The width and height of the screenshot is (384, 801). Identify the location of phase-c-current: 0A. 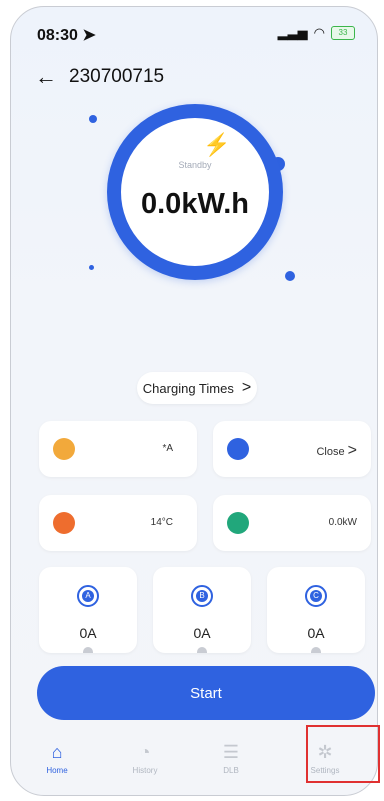
(316, 633).